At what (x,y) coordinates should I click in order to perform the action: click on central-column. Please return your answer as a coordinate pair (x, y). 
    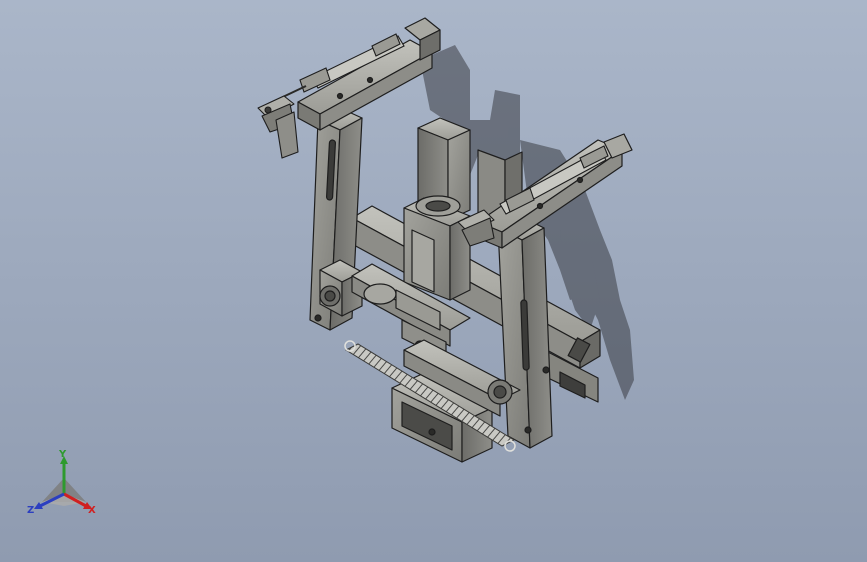
    Looking at the image, I should click on (437, 248).